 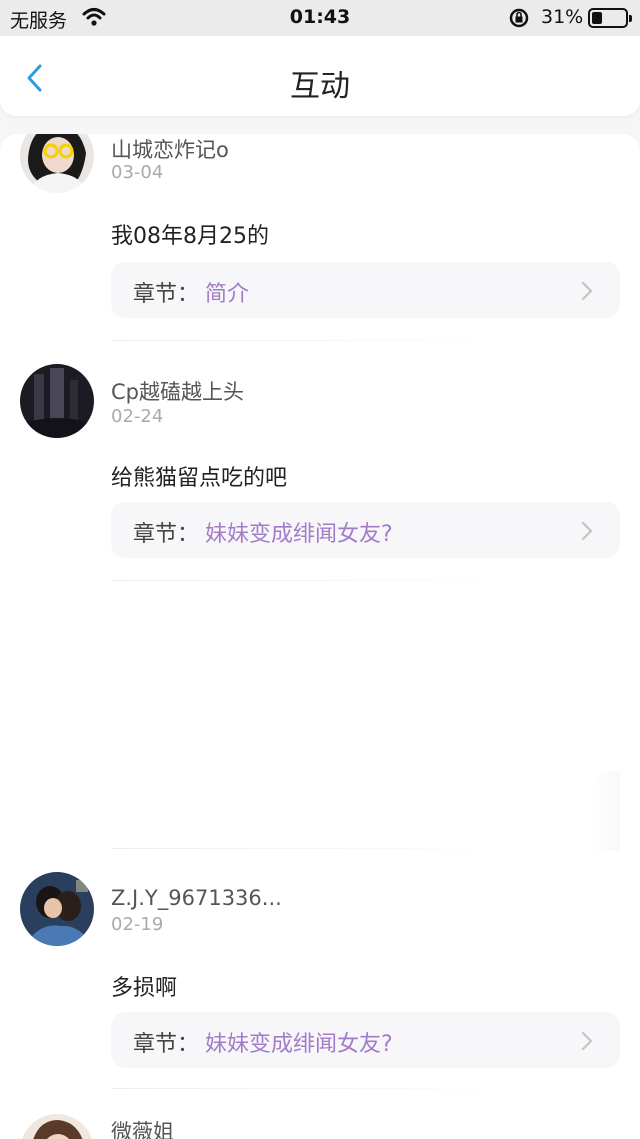 I want to click on nav-bar: 互动, so click(x=320, y=76).